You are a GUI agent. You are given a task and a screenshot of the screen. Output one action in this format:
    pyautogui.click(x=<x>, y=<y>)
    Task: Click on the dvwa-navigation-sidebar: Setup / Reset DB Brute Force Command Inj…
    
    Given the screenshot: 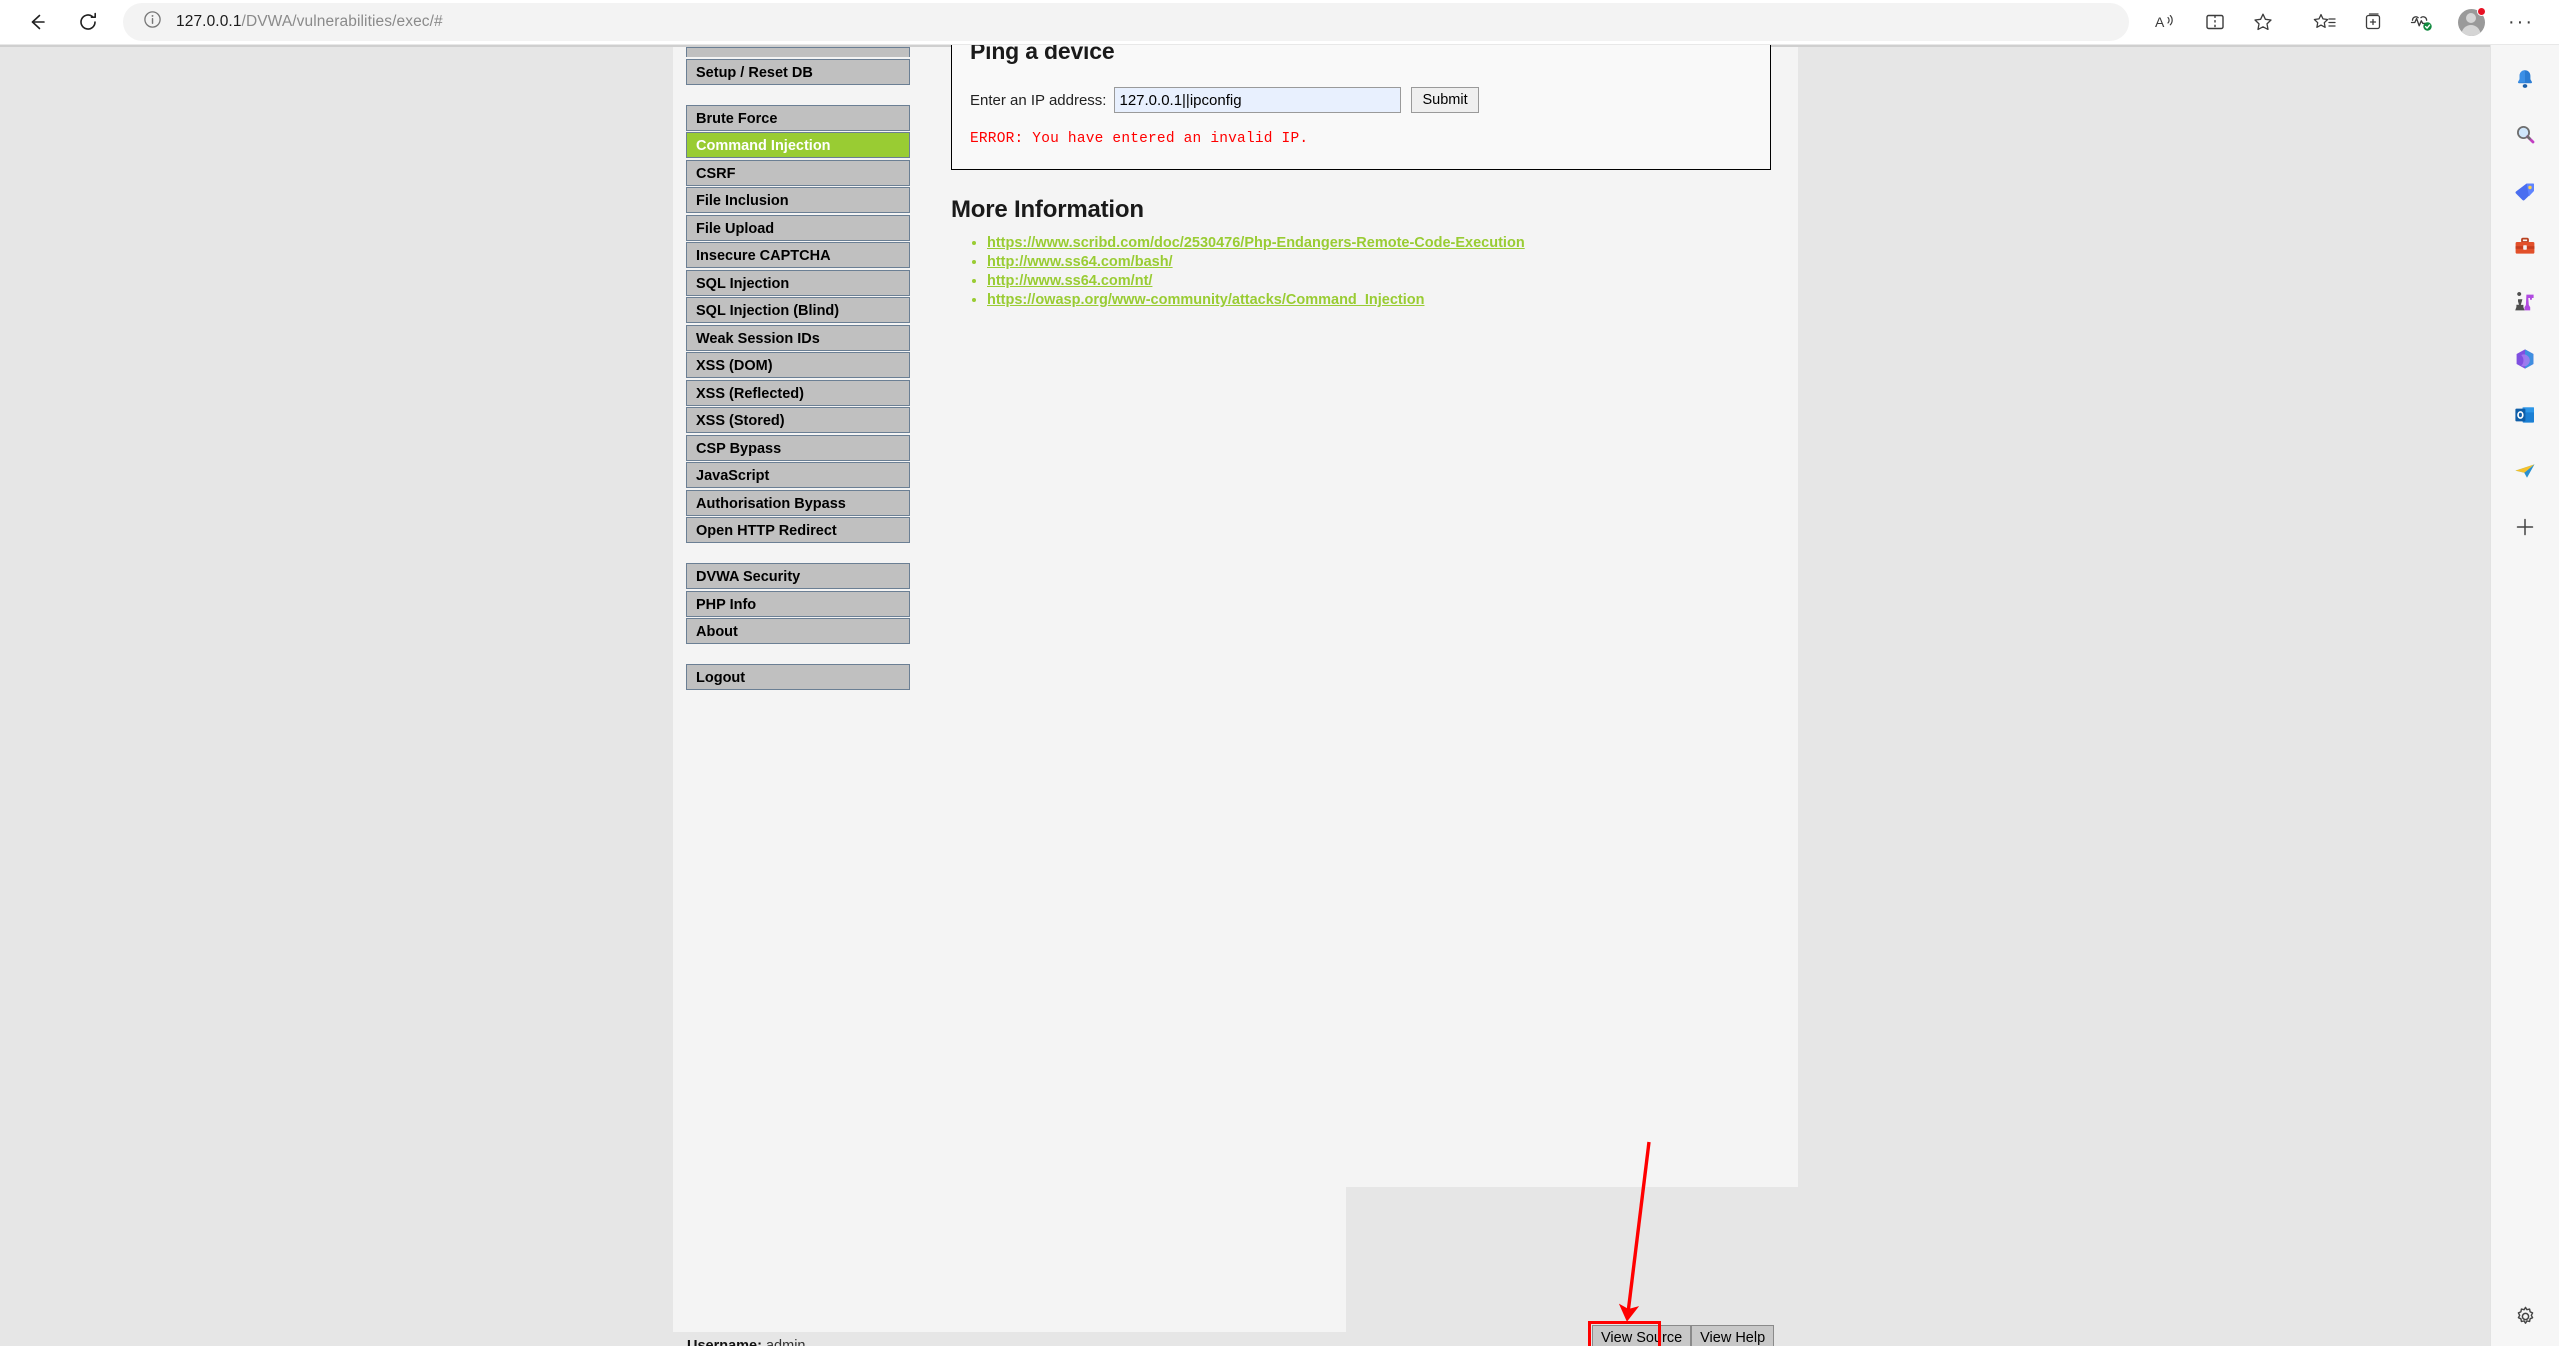 What is the action you would take?
    pyautogui.click(x=798, y=378)
    